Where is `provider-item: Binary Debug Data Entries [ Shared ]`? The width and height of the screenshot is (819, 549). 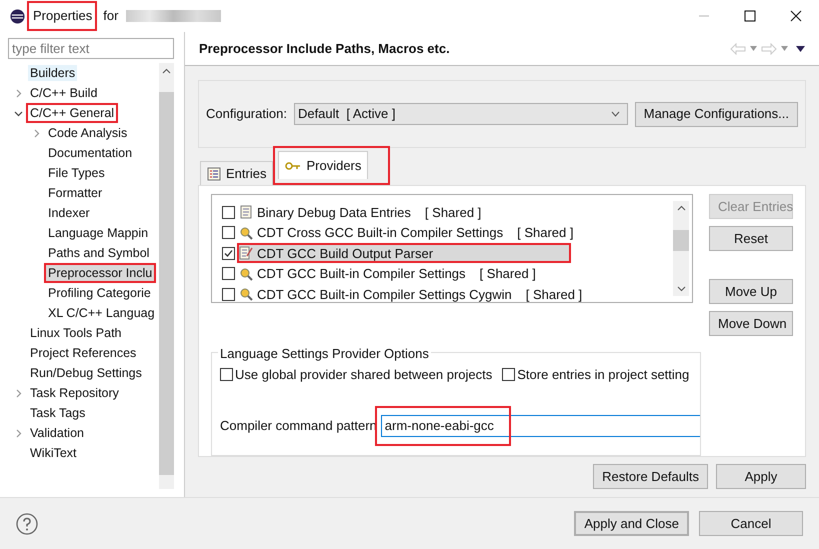
provider-item: Binary Debug Data Entries [ Shared ] is located at coordinates (363, 212).